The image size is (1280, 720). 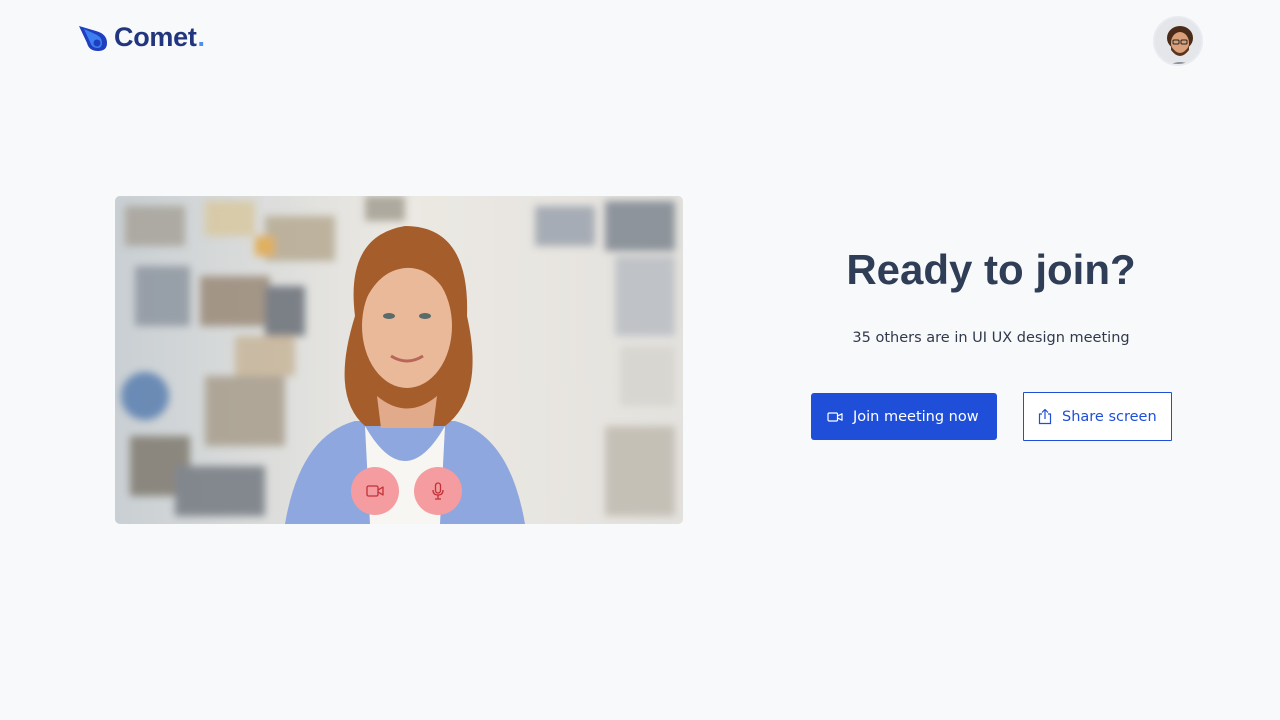 What do you see at coordinates (991, 338) in the screenshot?
I see `meeting-participants-text: 35 others are in UI UX design meeting` at bounding box center [991, 338].